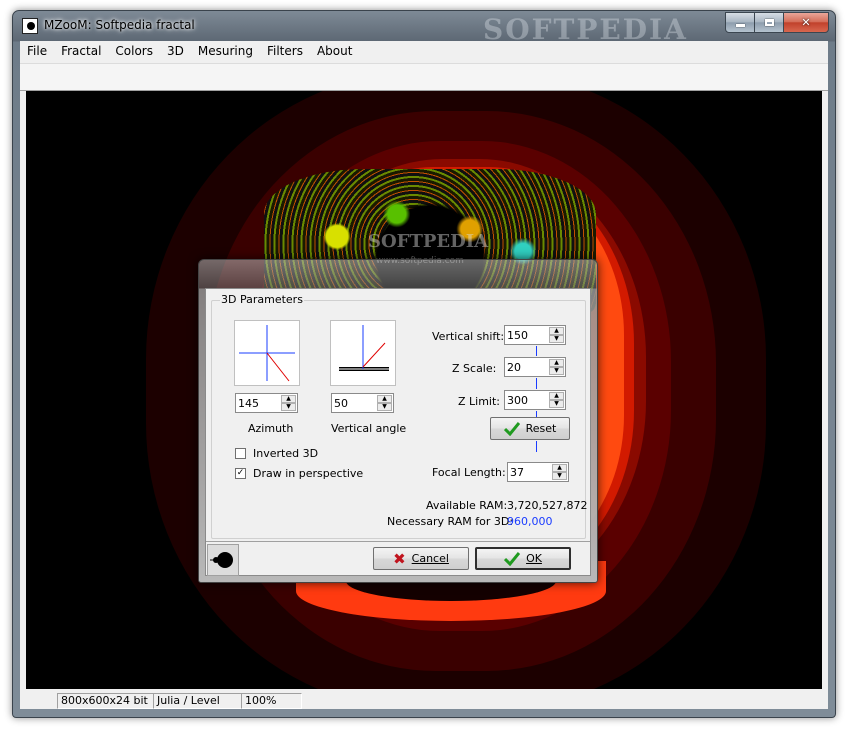 The image size is (856, 738). I want to click on close-button: ✕, so click(806, 22).